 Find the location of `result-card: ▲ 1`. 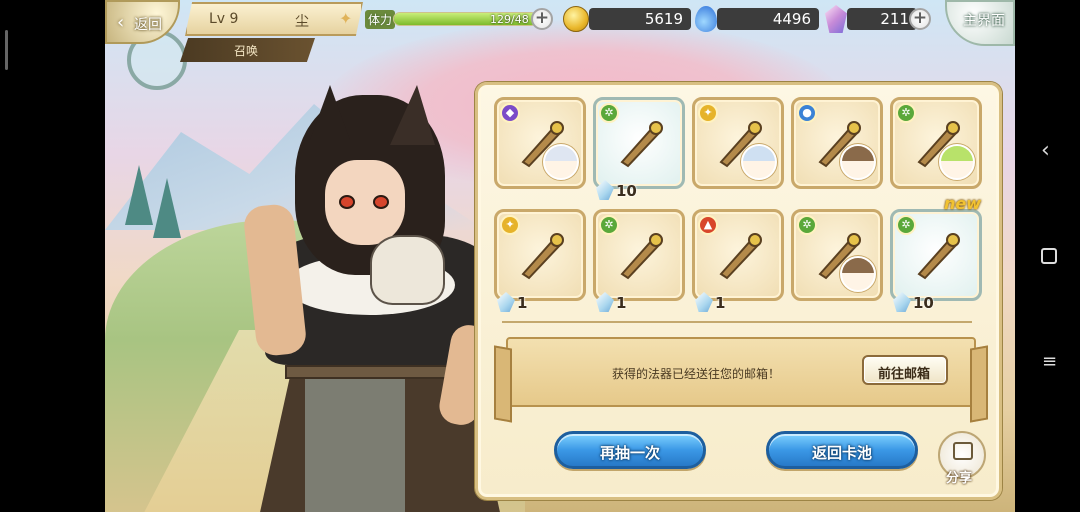

result-card: ▲ 1 is located at coordinates (738, 260).